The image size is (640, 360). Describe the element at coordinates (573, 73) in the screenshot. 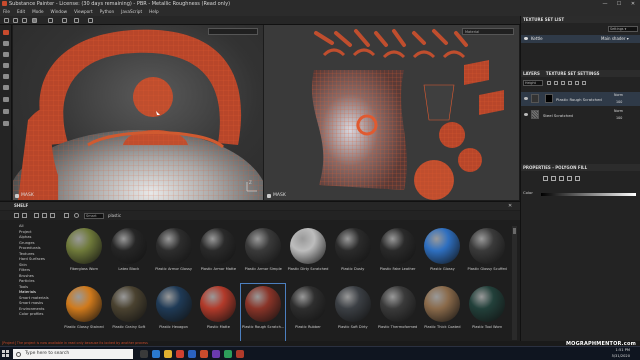

I see `tab-texture-set-settings: TEXTURE SET SETTINGS` at that location.